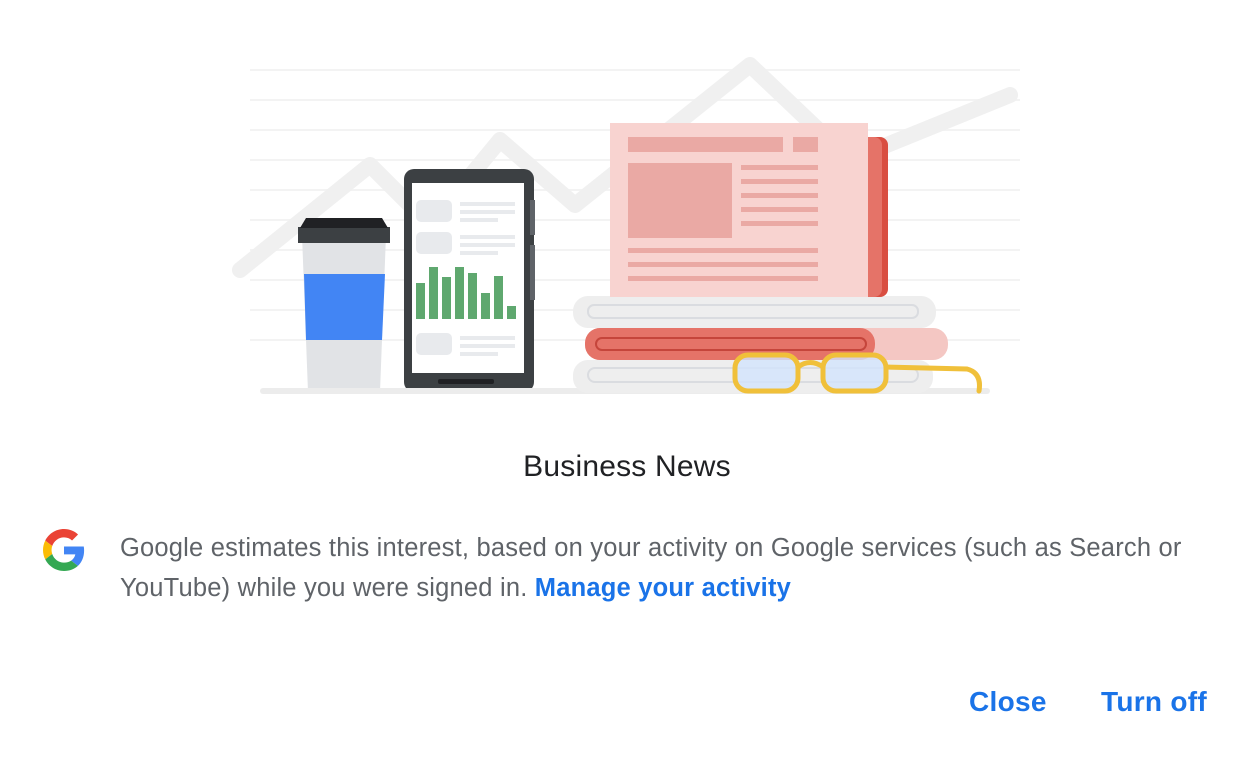 The image size is (1254, 758). What do you see at coordinates (344, 305) in the screenshot?
I see `coffee-cup` at bounding box center [344, 305].